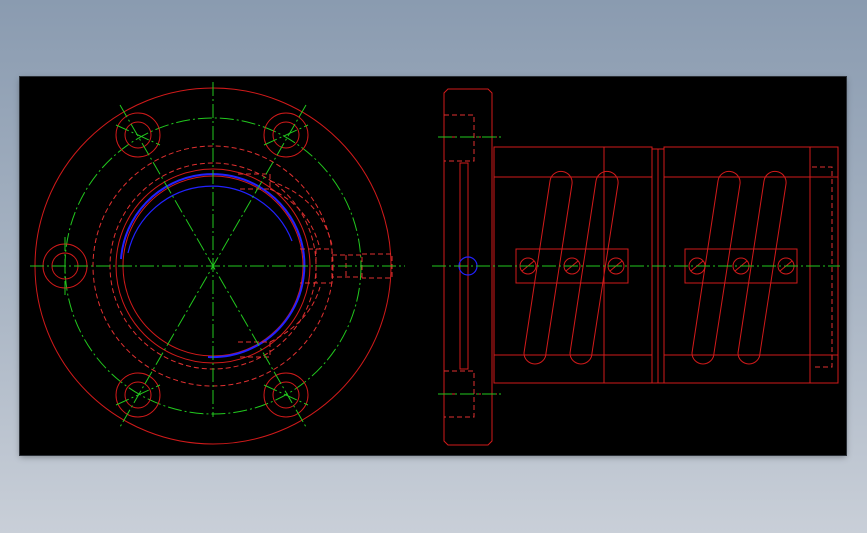  What do you see at coordinates (138, 135) in the screenshot?
I see `bolt-center-mark-tl` at bounding box center [138, 135].